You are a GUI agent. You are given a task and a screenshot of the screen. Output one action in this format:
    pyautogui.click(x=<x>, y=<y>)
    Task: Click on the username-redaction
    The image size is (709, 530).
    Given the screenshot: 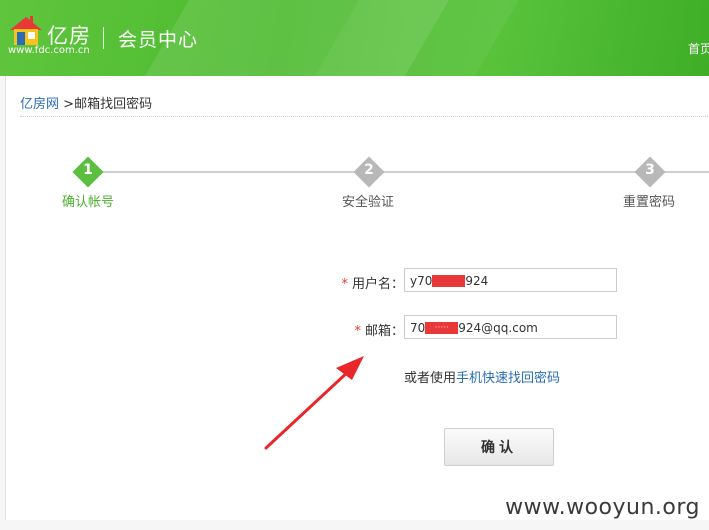 What is the action you would take?
    pyautogui.click(x=449, y=280)
    